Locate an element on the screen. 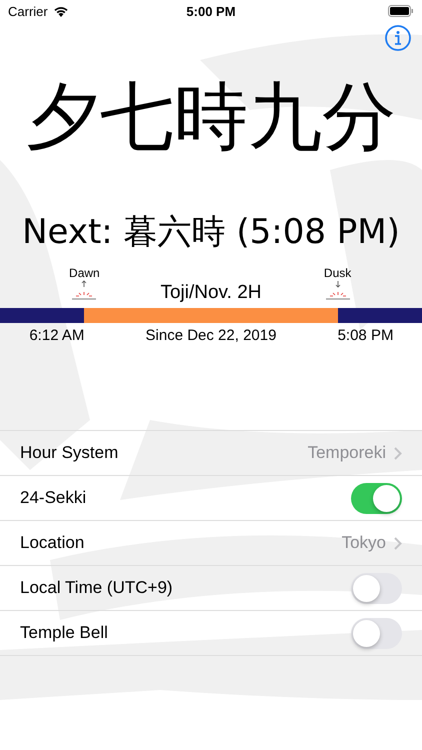 Image resolution: width=422 pixels, height=750 pixels. setting-label: Local Time (UTC+9) is located at coordinates (96, 588).